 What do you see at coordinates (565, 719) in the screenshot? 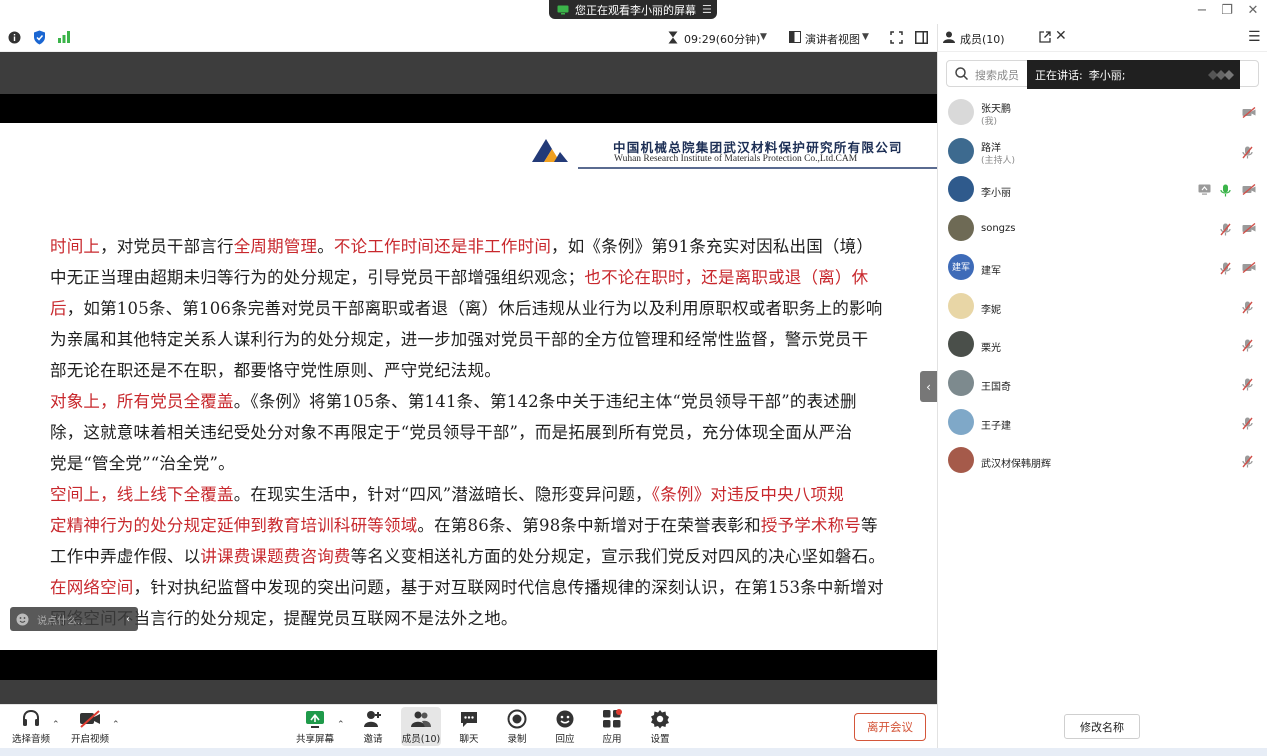
I see `reactions-icon` at bounding box center [565, 719].